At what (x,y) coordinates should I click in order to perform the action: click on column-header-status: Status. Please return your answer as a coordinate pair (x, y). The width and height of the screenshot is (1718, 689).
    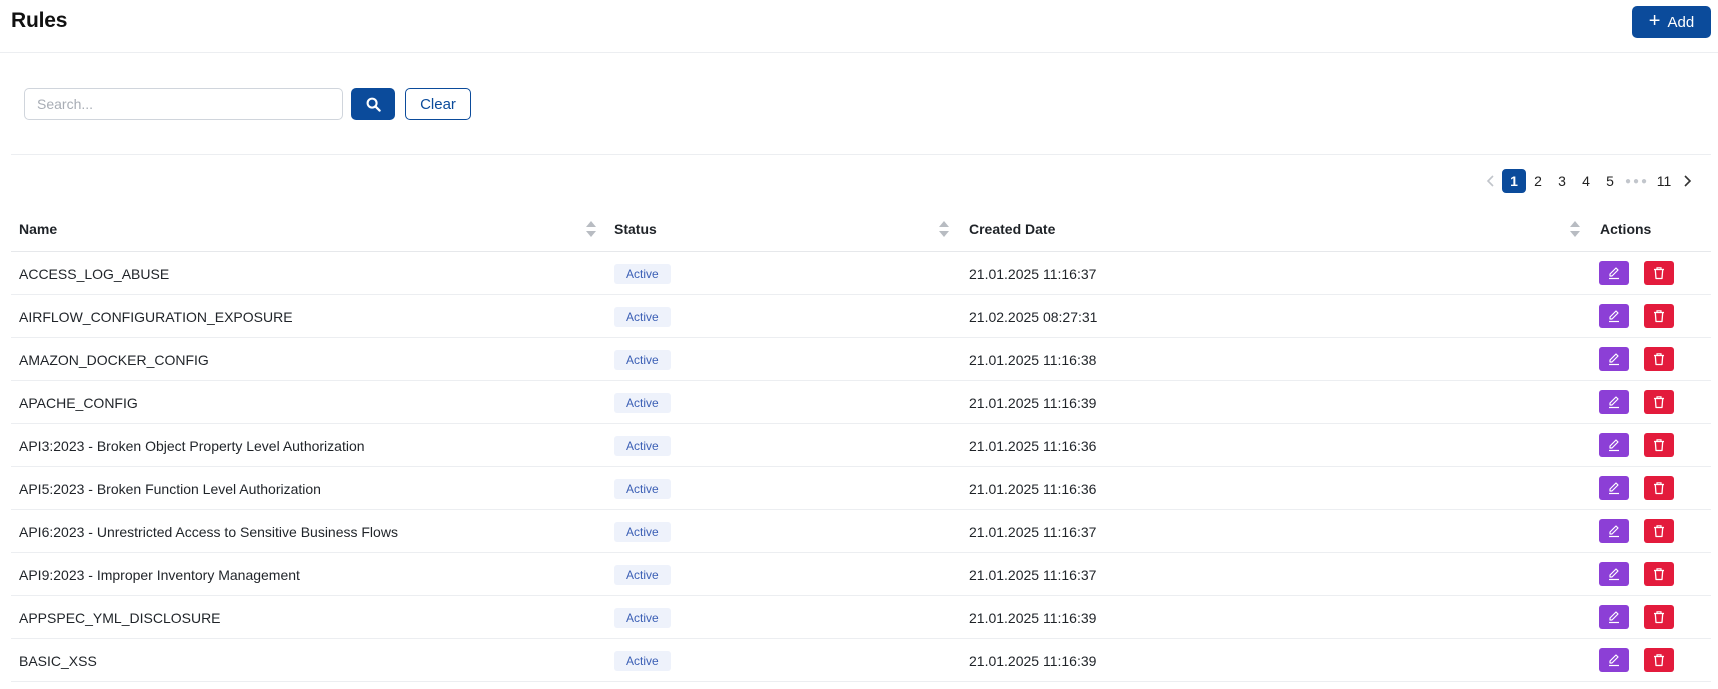
    Looking at the image, I should click on (635, 229).